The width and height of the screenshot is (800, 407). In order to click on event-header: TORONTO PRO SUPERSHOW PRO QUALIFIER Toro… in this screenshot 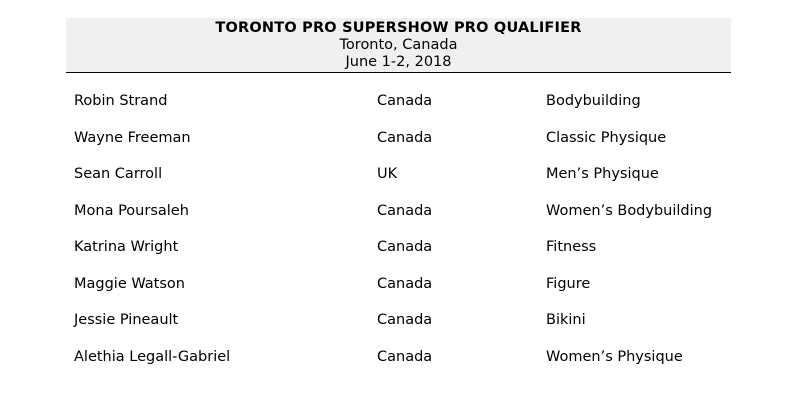, I will do `click(398, 45)`.